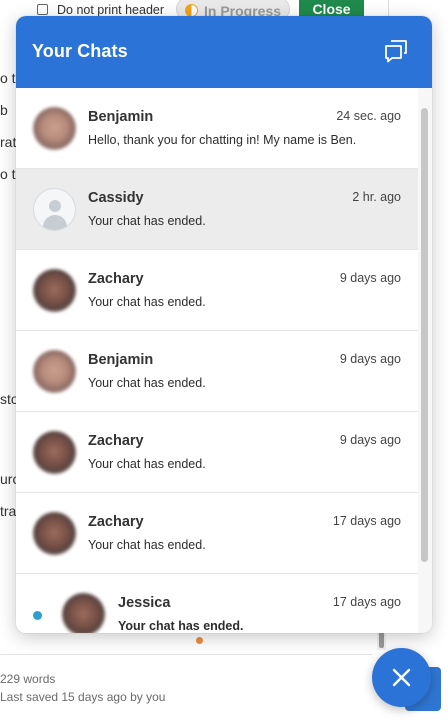 The height and width of the screenshot is (722, 448). What do you see at coordinates (396, 51) in the screenshot?
I see `new-chat-icon` at bounding box center [396, 51].